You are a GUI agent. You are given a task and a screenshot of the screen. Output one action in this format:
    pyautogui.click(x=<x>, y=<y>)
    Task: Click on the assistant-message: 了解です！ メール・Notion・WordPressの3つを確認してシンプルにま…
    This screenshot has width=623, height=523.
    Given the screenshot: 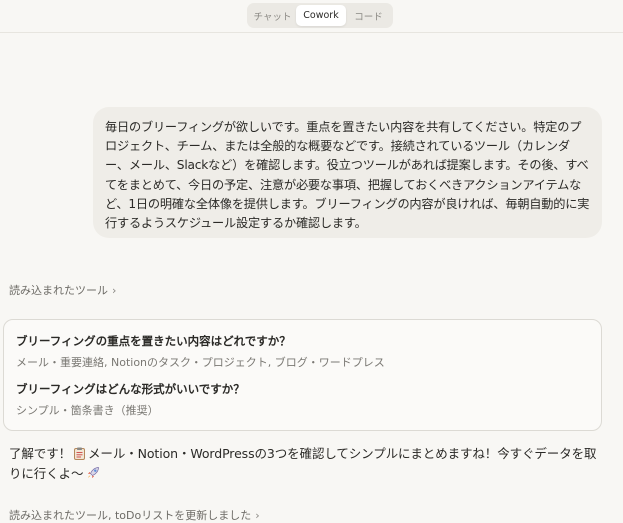 What is the action you would take?
    pyautogui.click(x=304, y=464)
    